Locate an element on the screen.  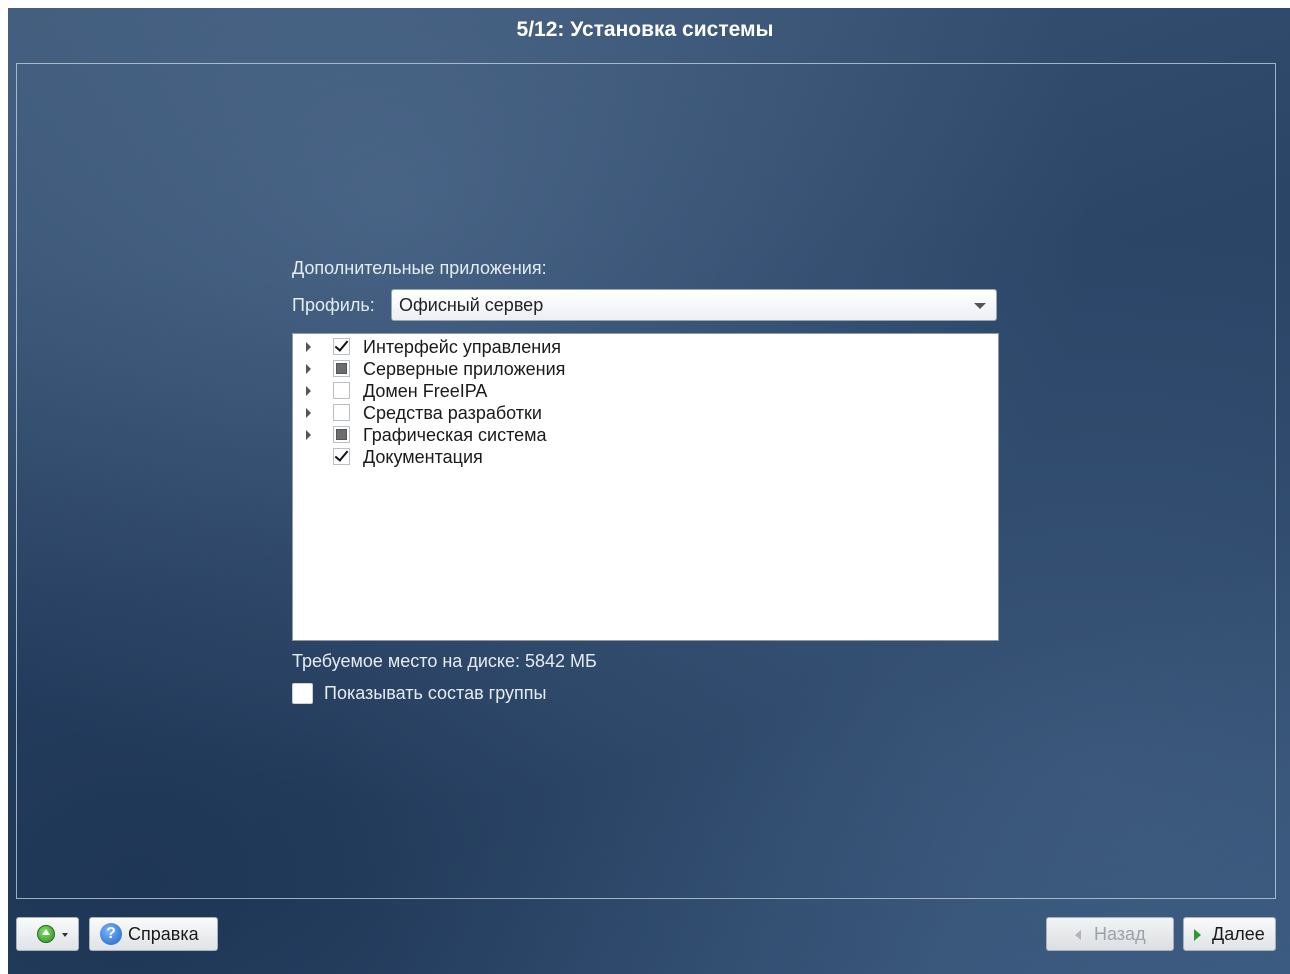
tree-row: Средства разработки is located at coordinates (645, 413).